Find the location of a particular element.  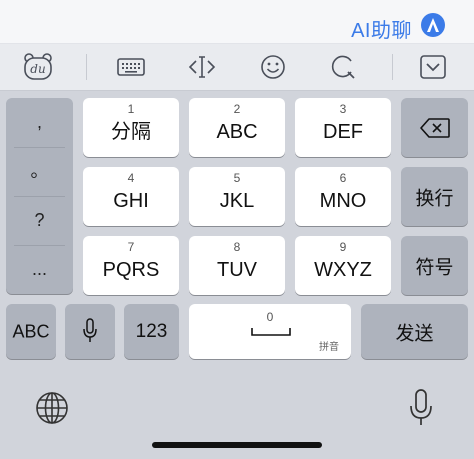

backspace-button is located at coordinates (434, 127).